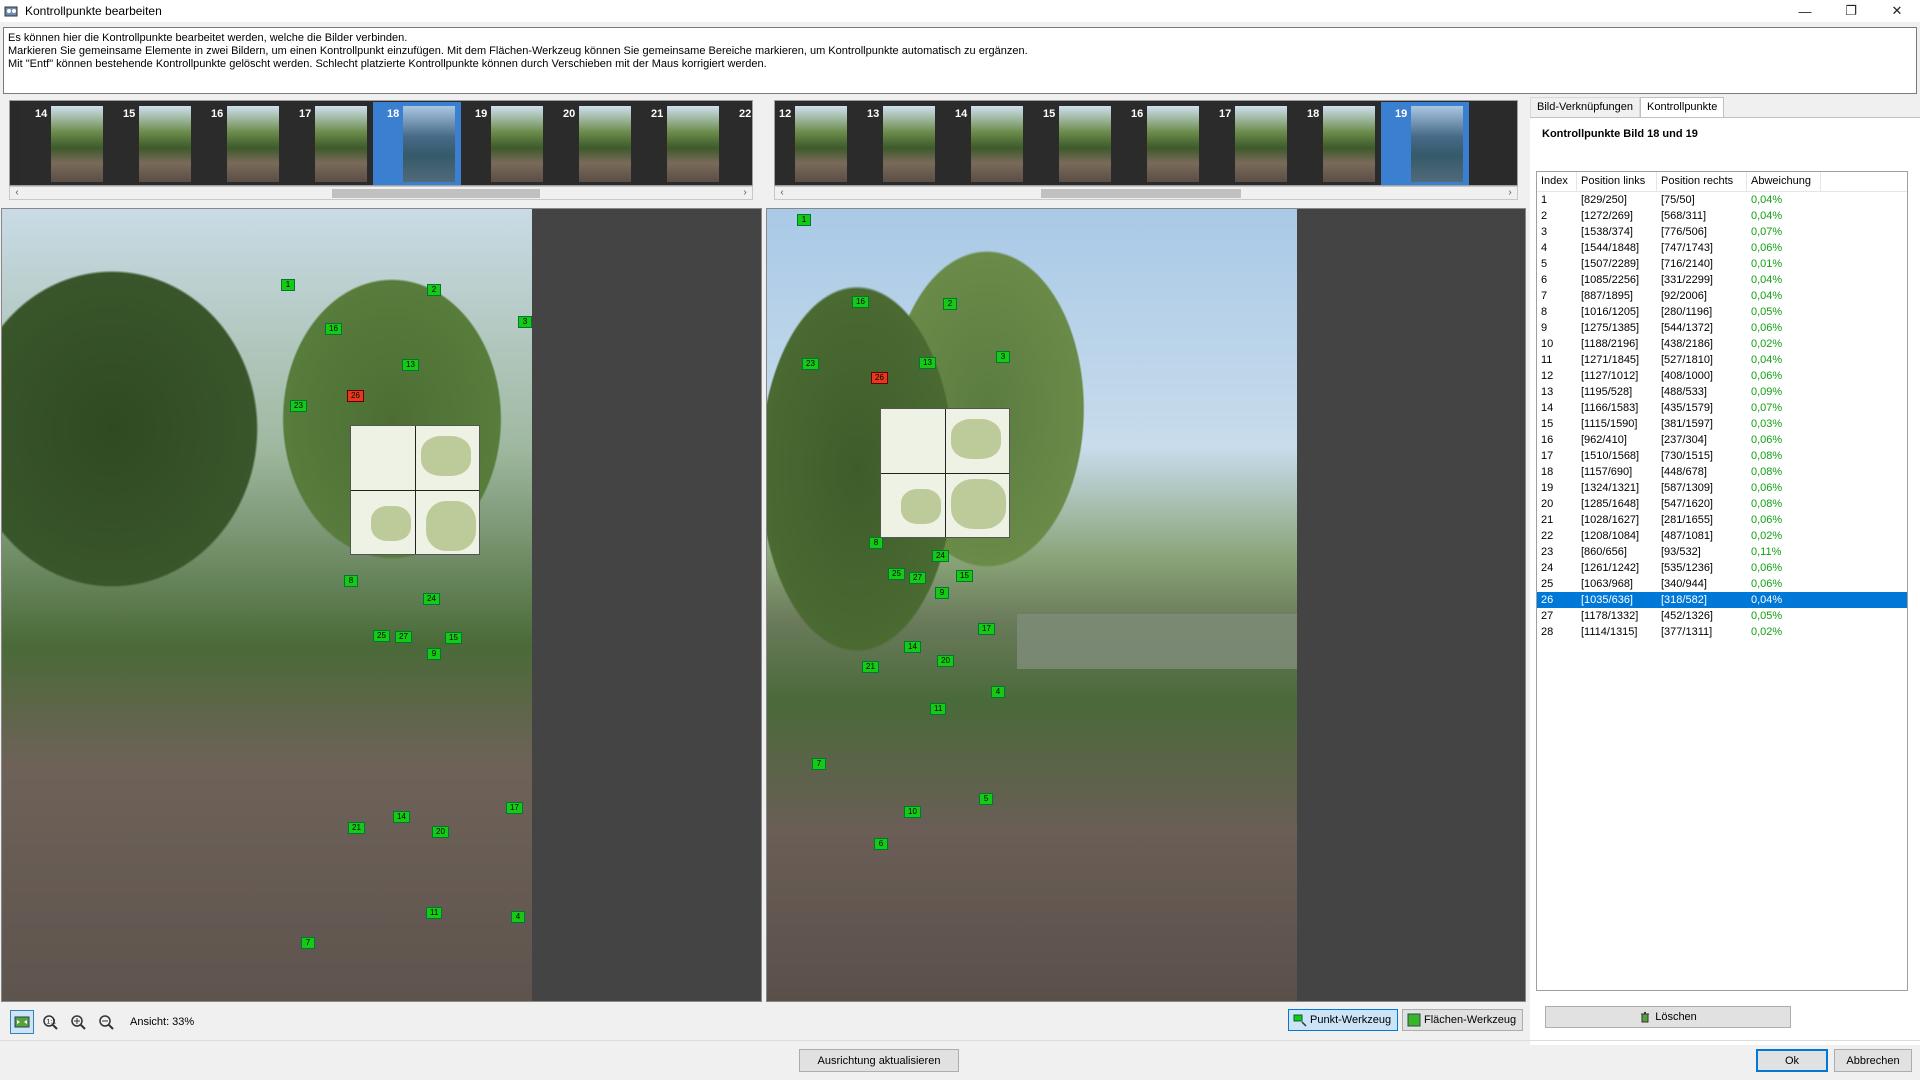 This screenshot has width=1920, height=1080. Describe the element at coordinates (1722, 536) in the screenshot. I see `table-row: 22 [1208/1084] [487/1081] 0,02%` at that location.